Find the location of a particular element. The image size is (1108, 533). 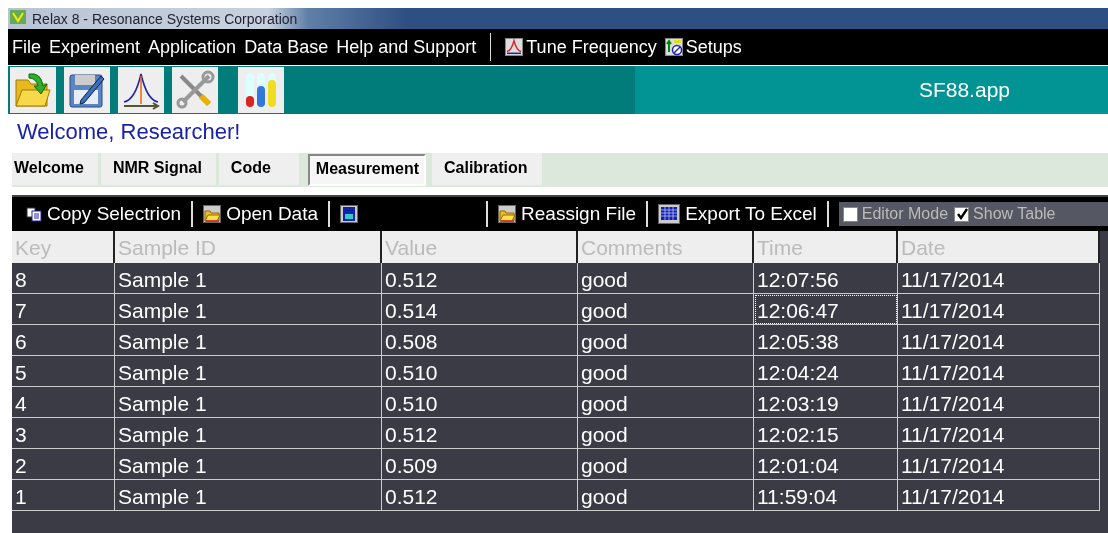

file-name: SF88.app is located at coordinates (964, 90).